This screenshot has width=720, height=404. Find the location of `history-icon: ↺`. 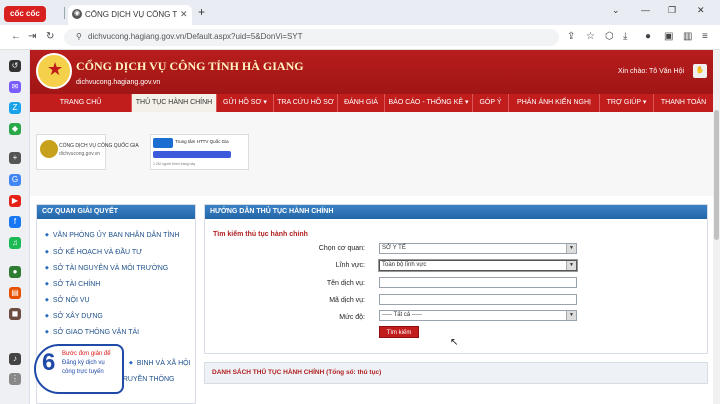

history-icon: ↺ is located at coordinates (15, 66).